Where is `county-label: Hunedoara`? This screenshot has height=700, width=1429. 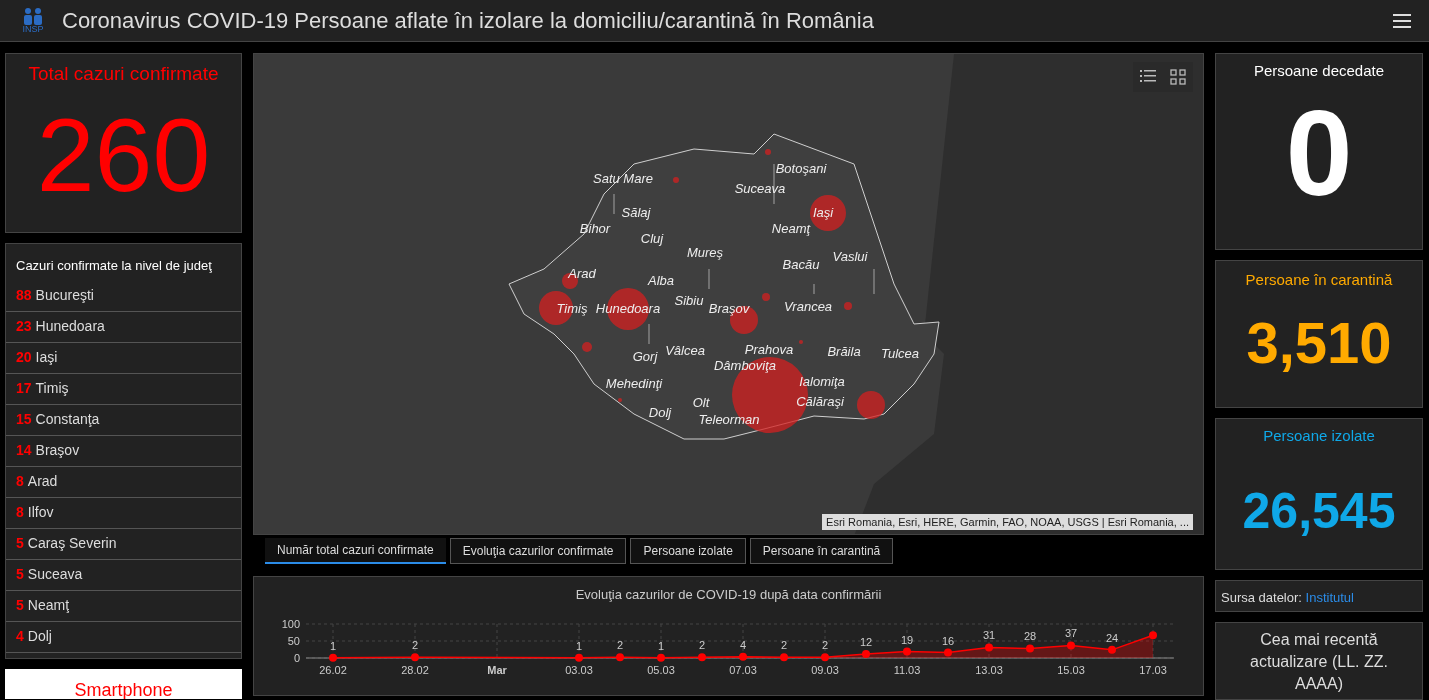
county-label: Hunedoara is located at coordinates (628, 309).